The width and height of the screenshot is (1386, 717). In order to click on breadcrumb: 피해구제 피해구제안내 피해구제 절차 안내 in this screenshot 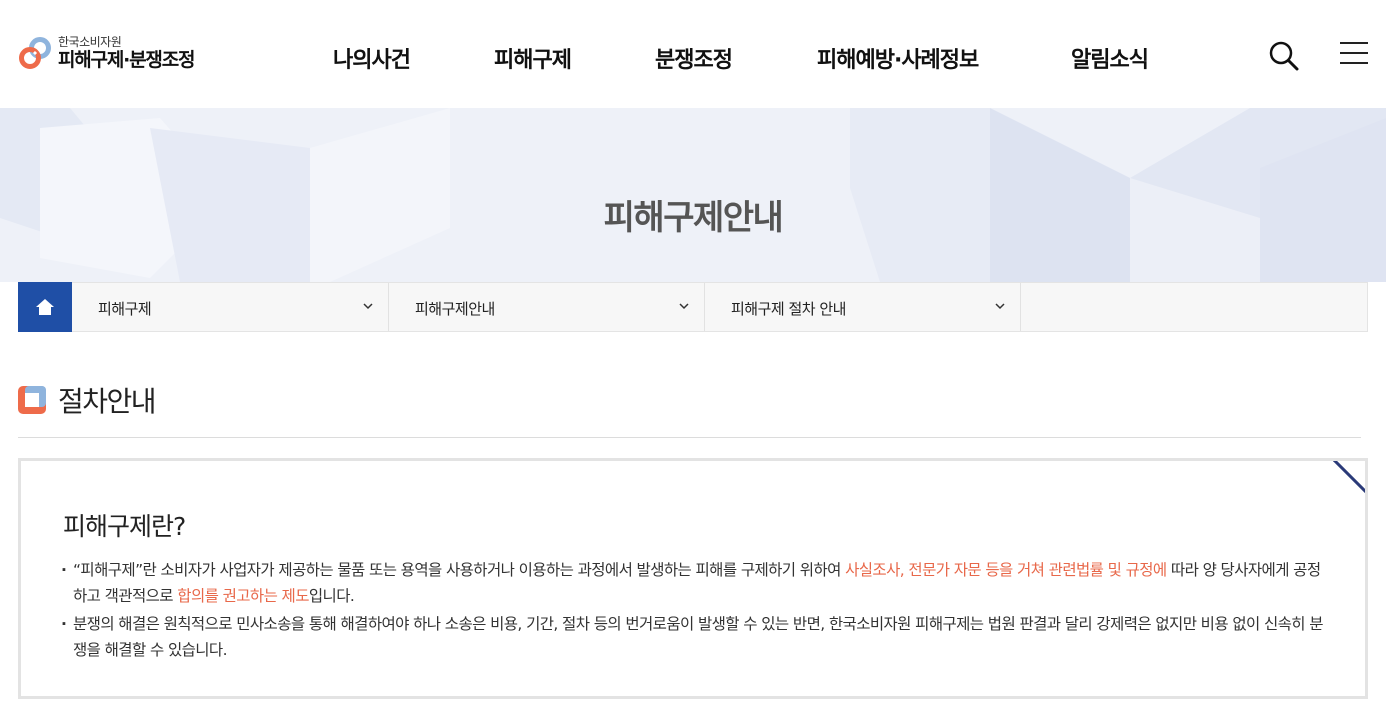, I will do `click(693, 307)`.